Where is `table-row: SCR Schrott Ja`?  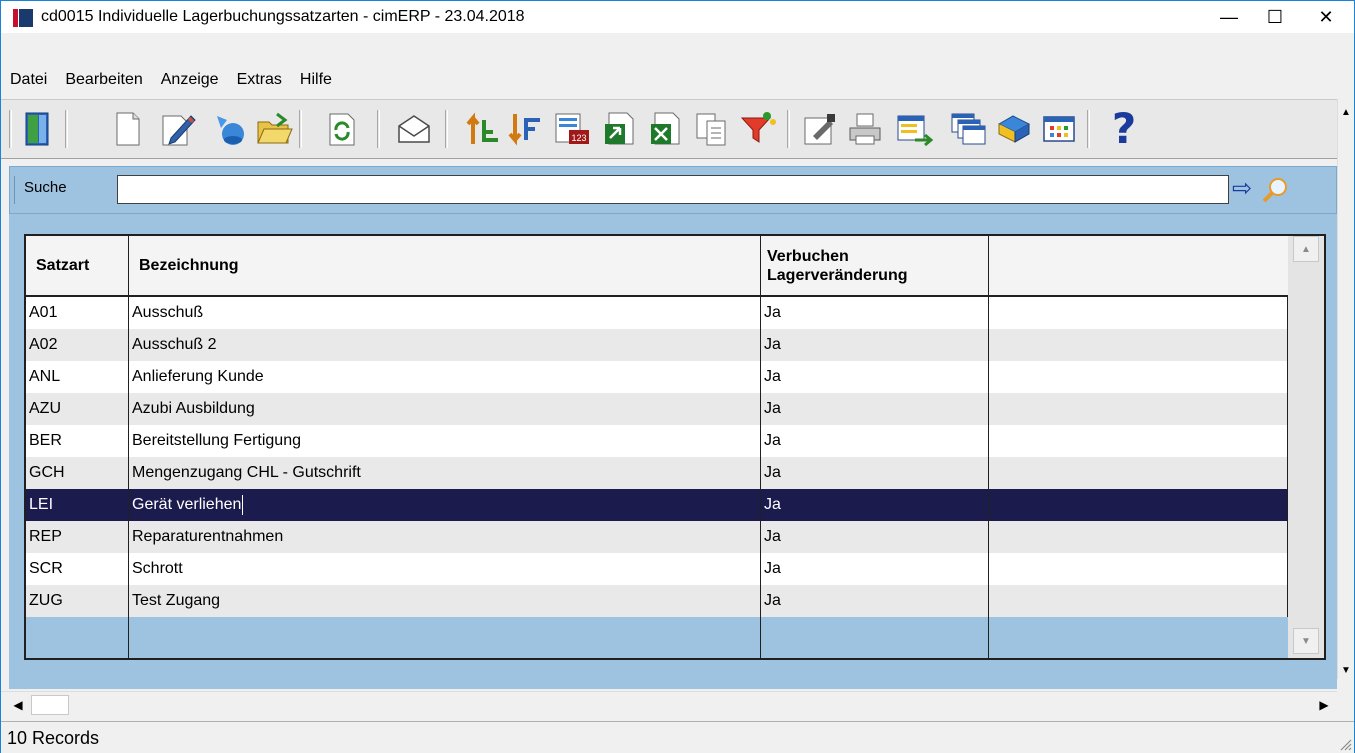 table-row: SCR Schrott Ja is located at coordinates (657, 569).